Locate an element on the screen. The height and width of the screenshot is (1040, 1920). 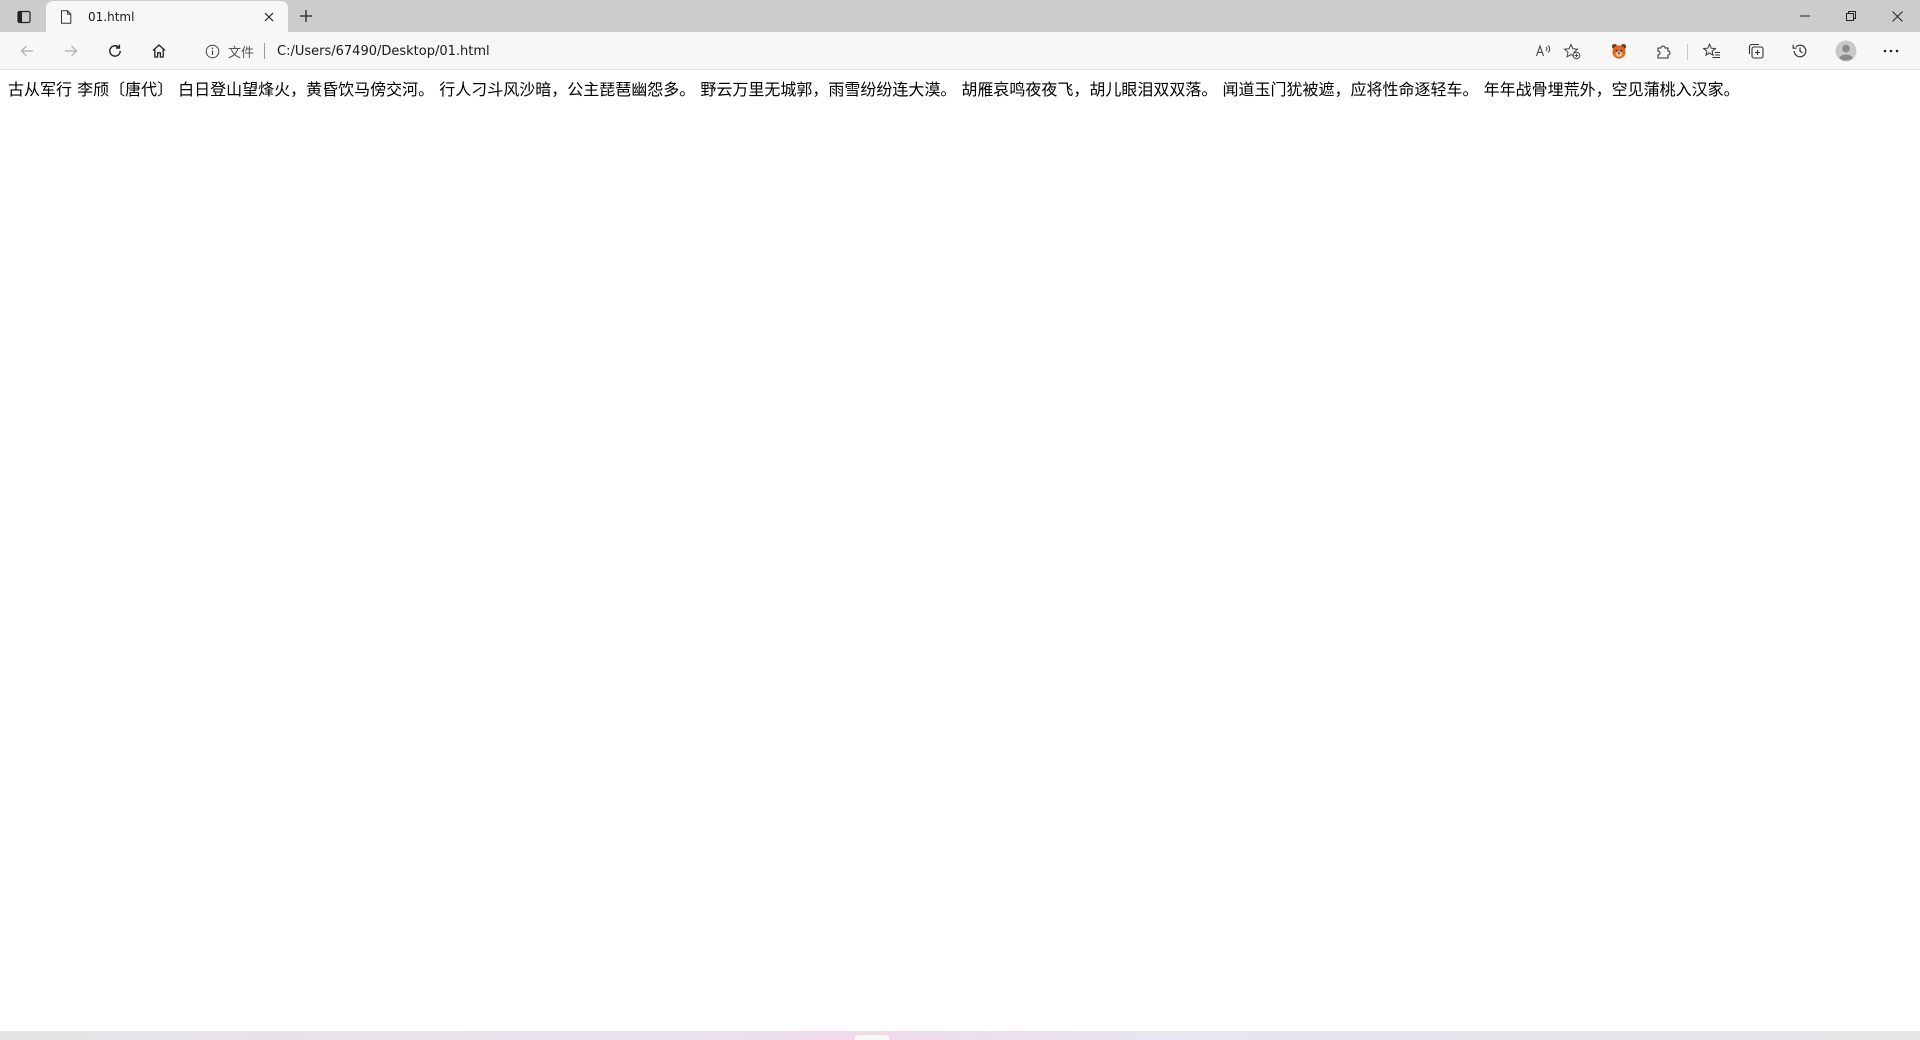
tab-actions-icon is located at coordinates (24, 17).